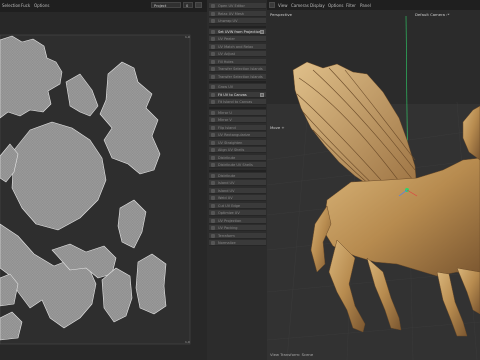  What do you see at coordinates (225, 198) in the screenshot?
I see `command-label: Weld UV` at bounding box center [225, 198].